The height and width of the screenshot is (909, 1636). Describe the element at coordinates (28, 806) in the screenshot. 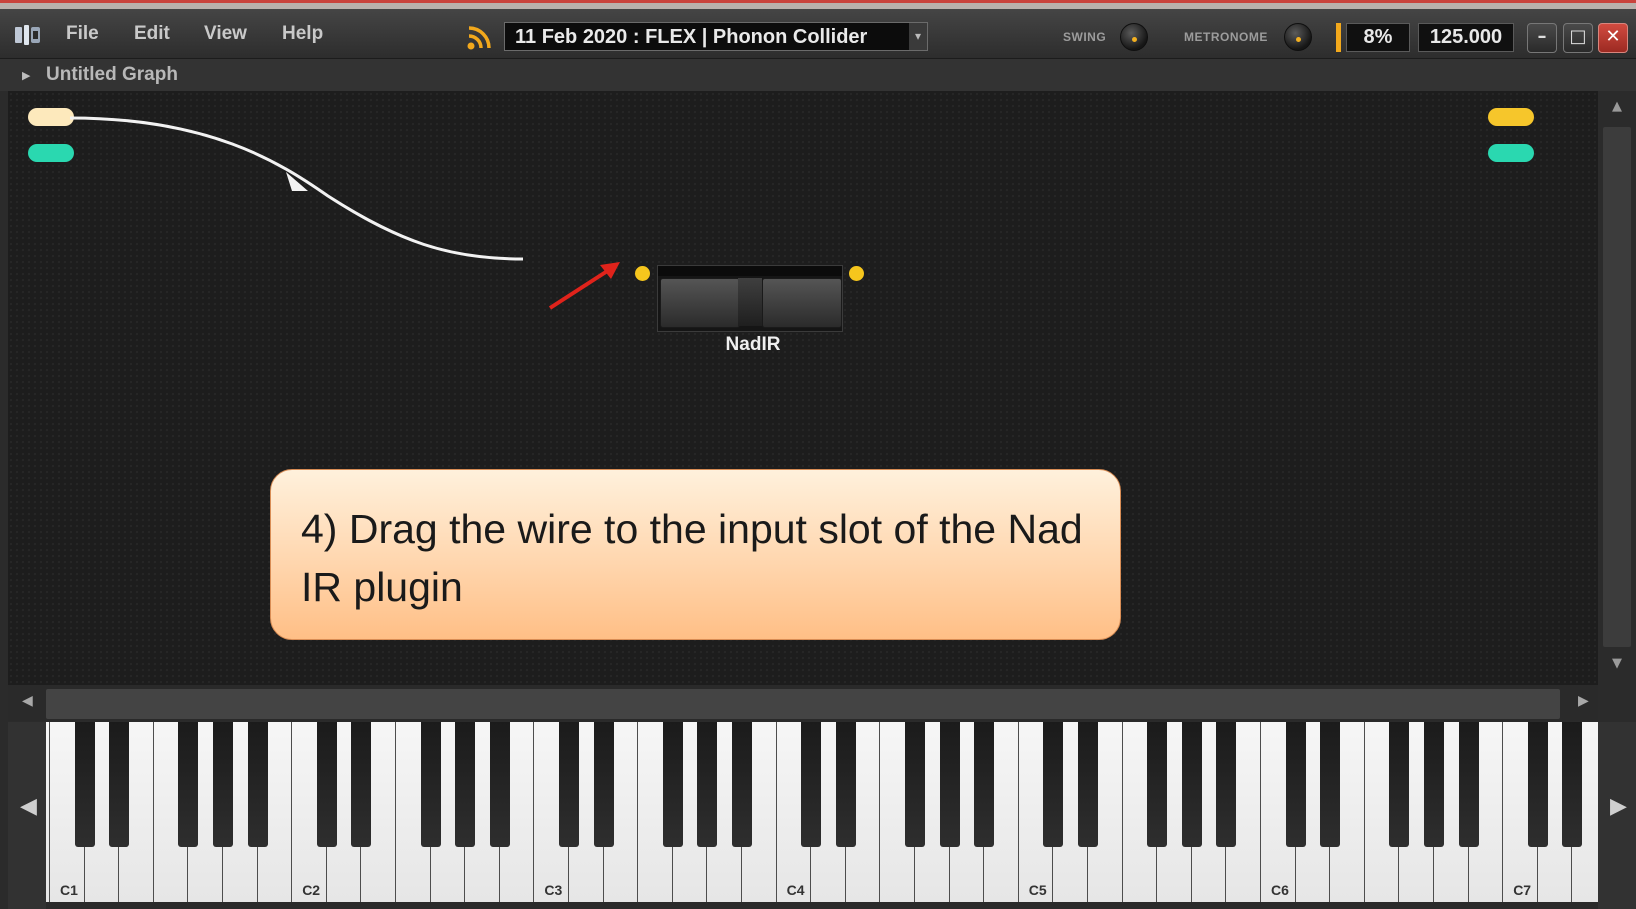

I see `keyboard-left-arrow-icon: ◀` at that location.